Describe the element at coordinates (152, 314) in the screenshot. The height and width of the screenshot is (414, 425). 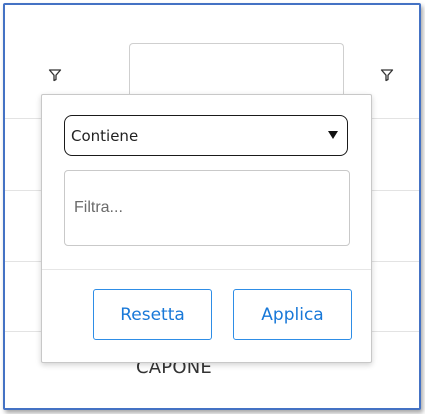
I see `reset-button: Resetta` at that location.